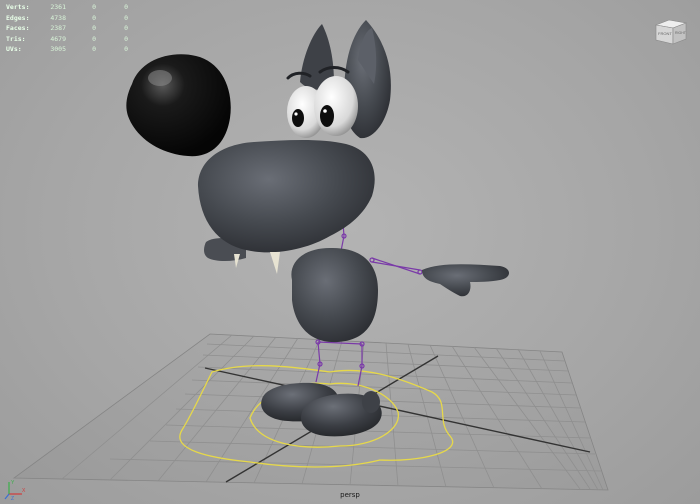  Describe the element at coordinates (58, 17) in the screenshot. I see `hud-value: 4738` at that location.